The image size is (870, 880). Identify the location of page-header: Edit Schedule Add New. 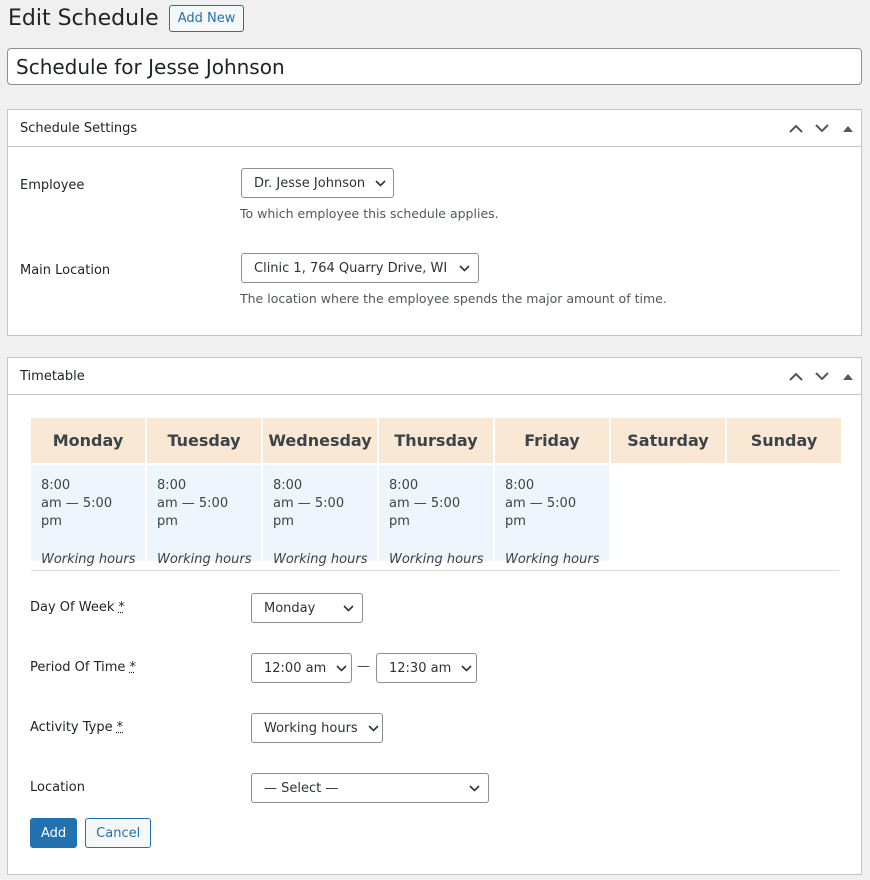
(126, 18).